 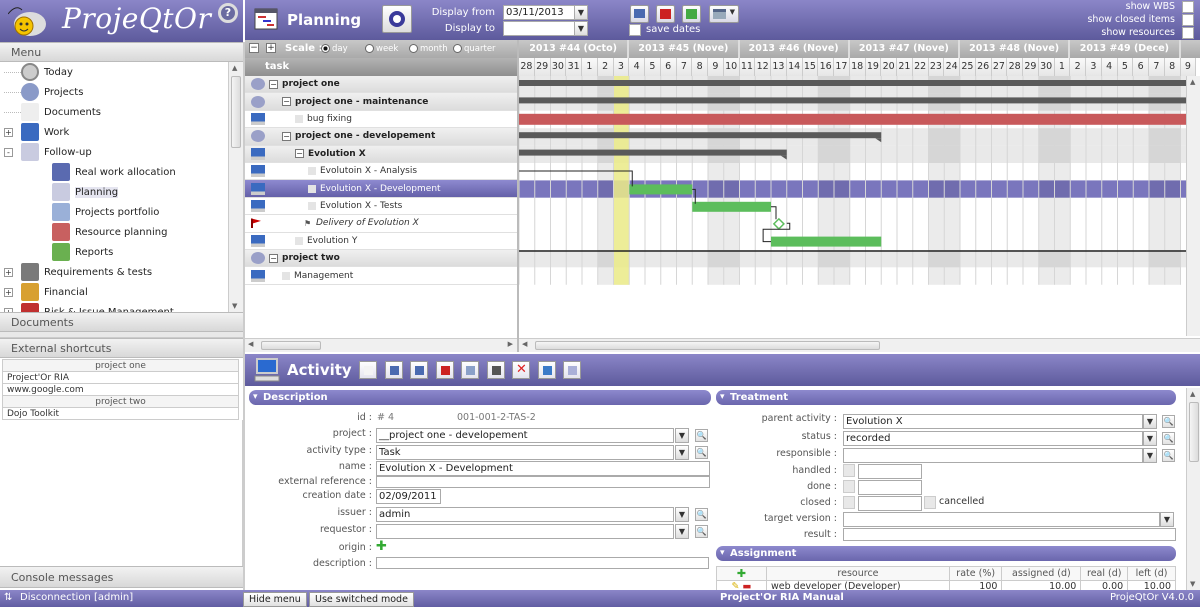 What do you see at coordinates (8, 152) in the screenshot?
I see `collapse-icon: -` at bounding box center [8, 152].